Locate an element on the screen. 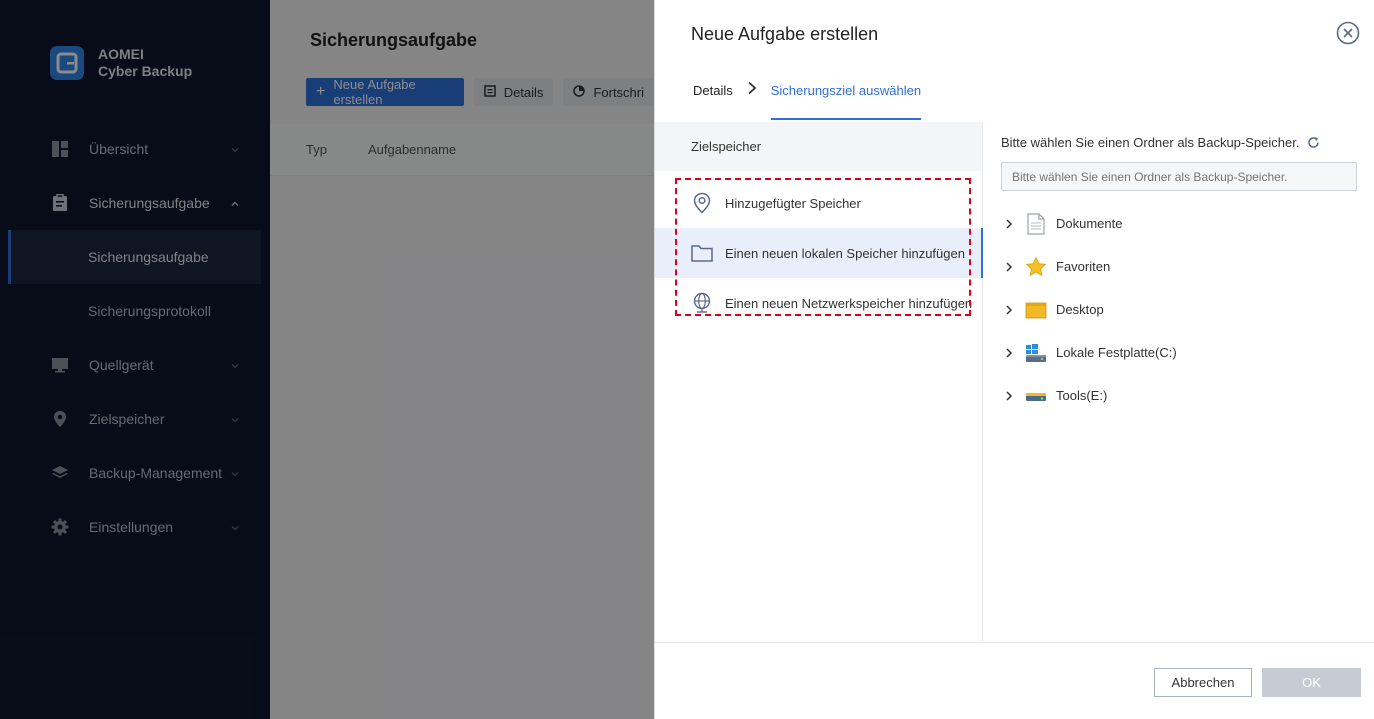  tree-item-documents: Dokumente is located at coordinates (1091, 223).